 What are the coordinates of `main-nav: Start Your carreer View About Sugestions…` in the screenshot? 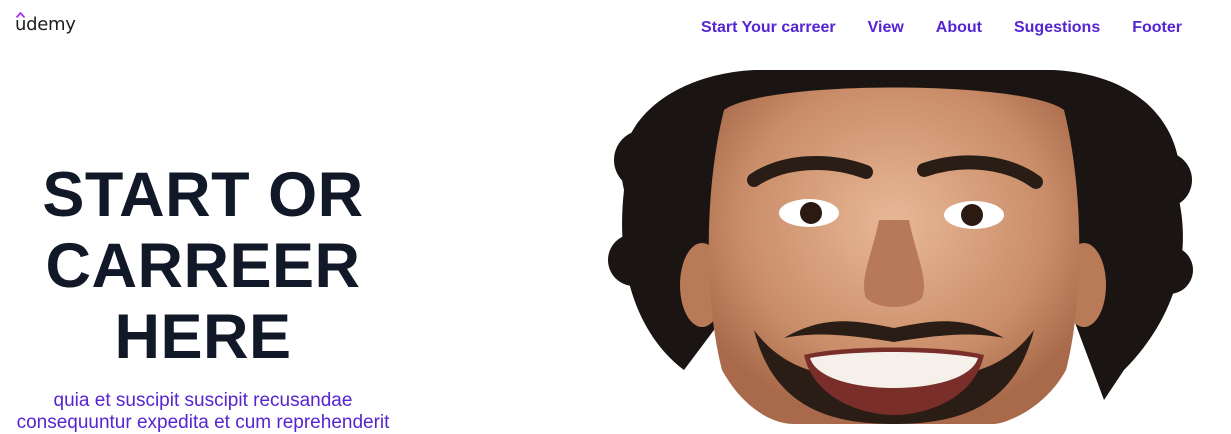 It's located at (941, 28).